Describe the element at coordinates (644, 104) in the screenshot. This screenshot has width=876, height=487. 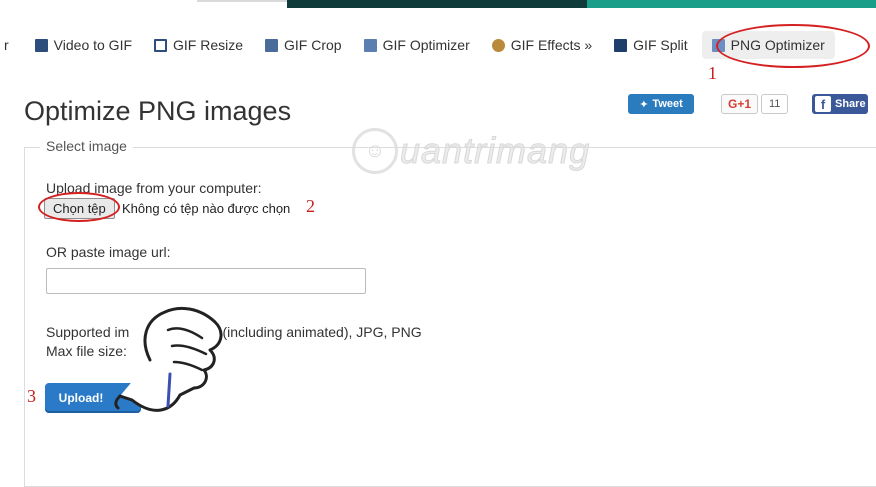
I see `twitter-bird-icon: ✦` at that location.